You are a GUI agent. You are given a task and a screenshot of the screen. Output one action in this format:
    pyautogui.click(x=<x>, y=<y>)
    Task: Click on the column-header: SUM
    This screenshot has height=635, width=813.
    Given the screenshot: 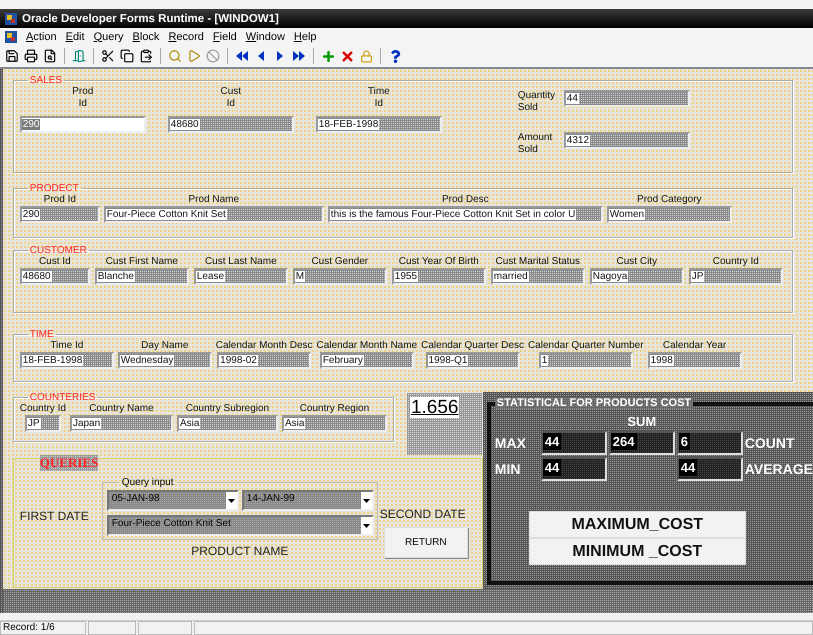 What is the action you would take?
    pyautogui.click(x=642, y=421)
    